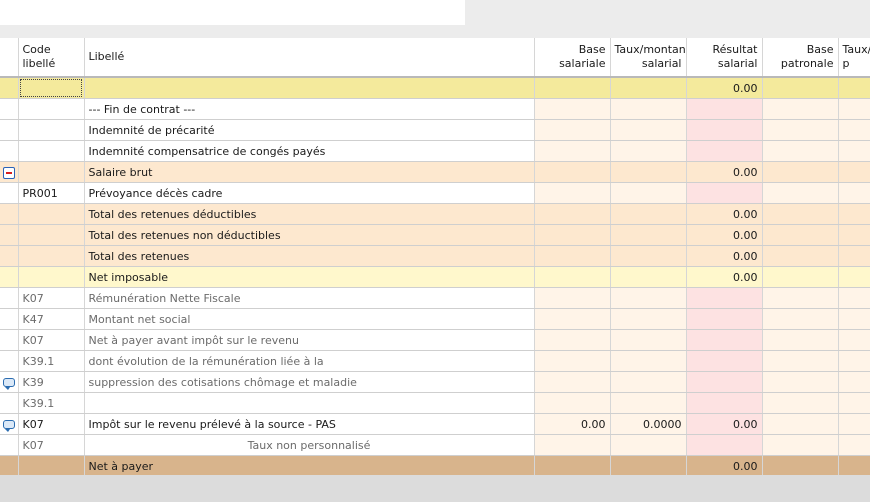 Image resolution: width=870 pixels, height=502 pixels. Describe the element at coordinates (800, 58) in the screenshot. I see `column-header-base-patronale: Base patronale` at that location.